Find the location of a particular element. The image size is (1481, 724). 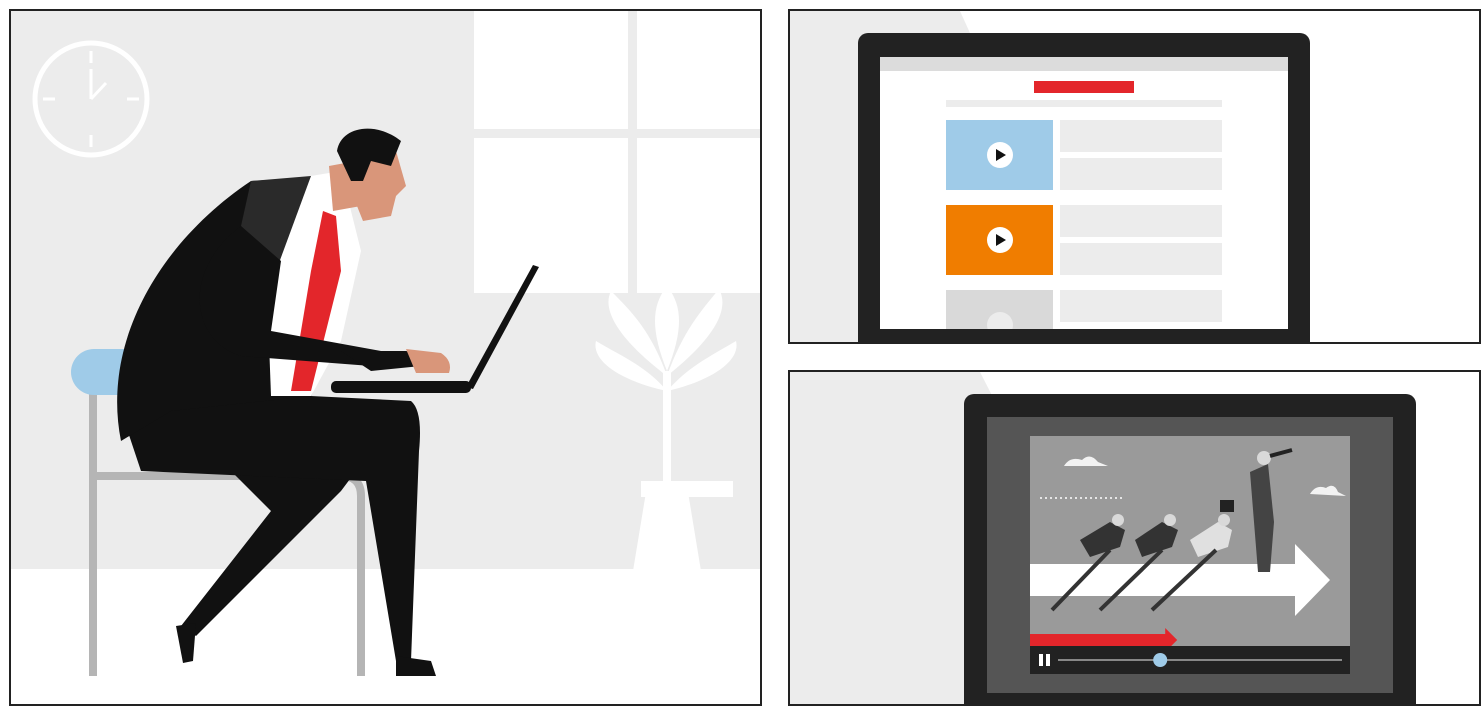

video-frame is located at coordinates (1190, 541).